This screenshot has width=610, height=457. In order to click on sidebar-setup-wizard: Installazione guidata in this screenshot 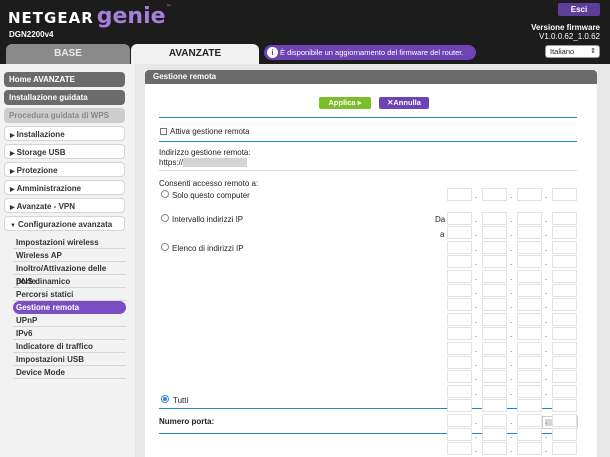, I will do `click(64, 97)`.